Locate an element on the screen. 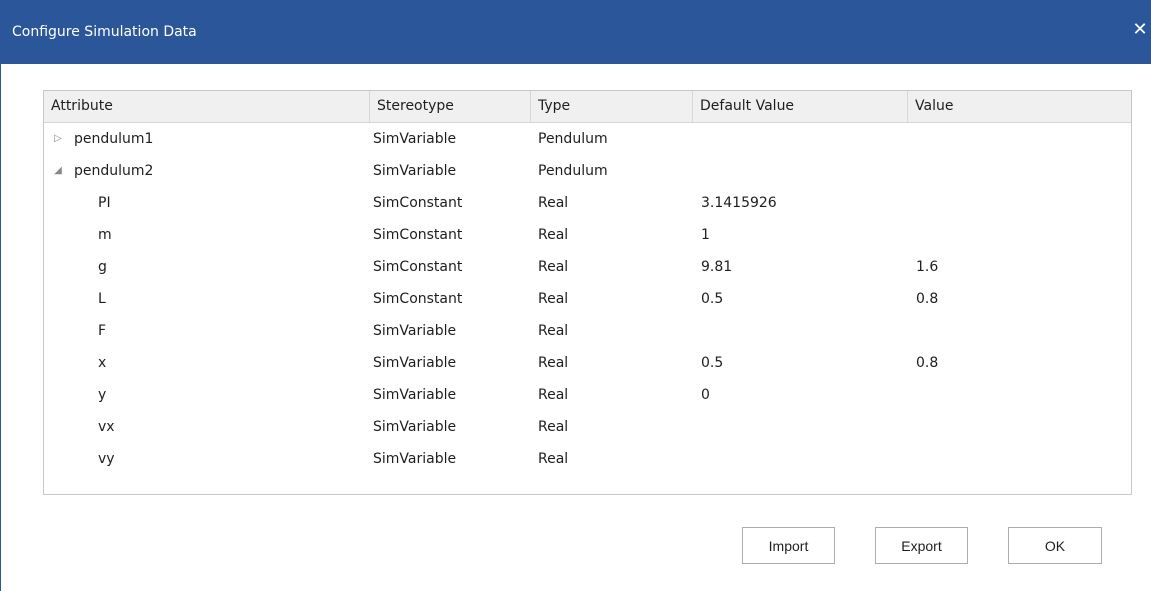  cell-attribute: vy is located at coordinates (106, 459).